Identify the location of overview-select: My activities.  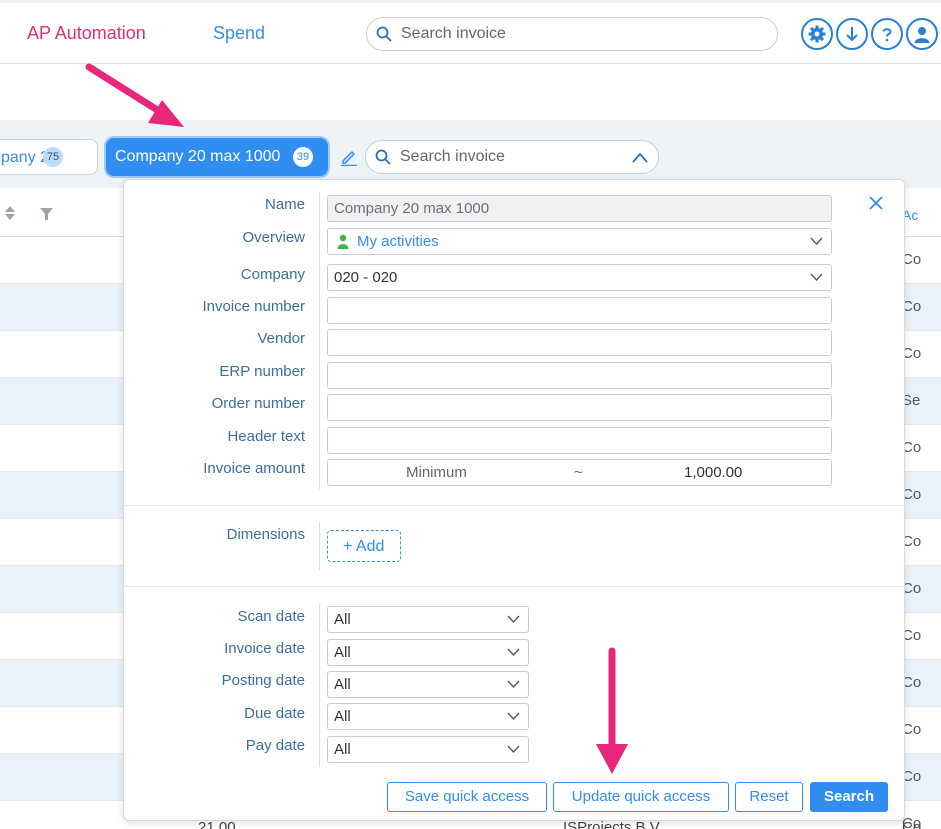
(579, 241).